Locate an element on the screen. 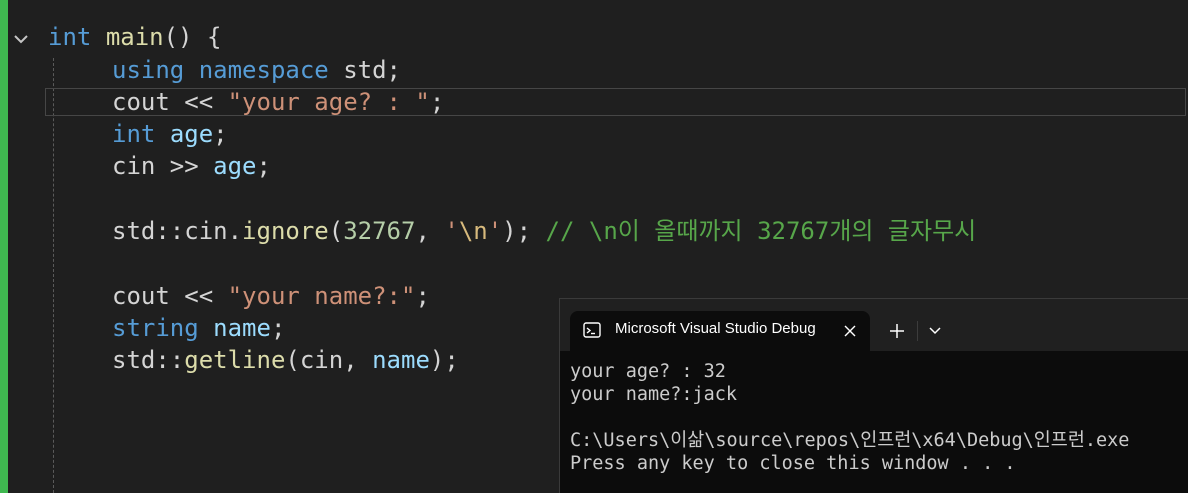 This screenshot has height=493, width=1188. titlebar-divider is located at coordinates (917, 331).